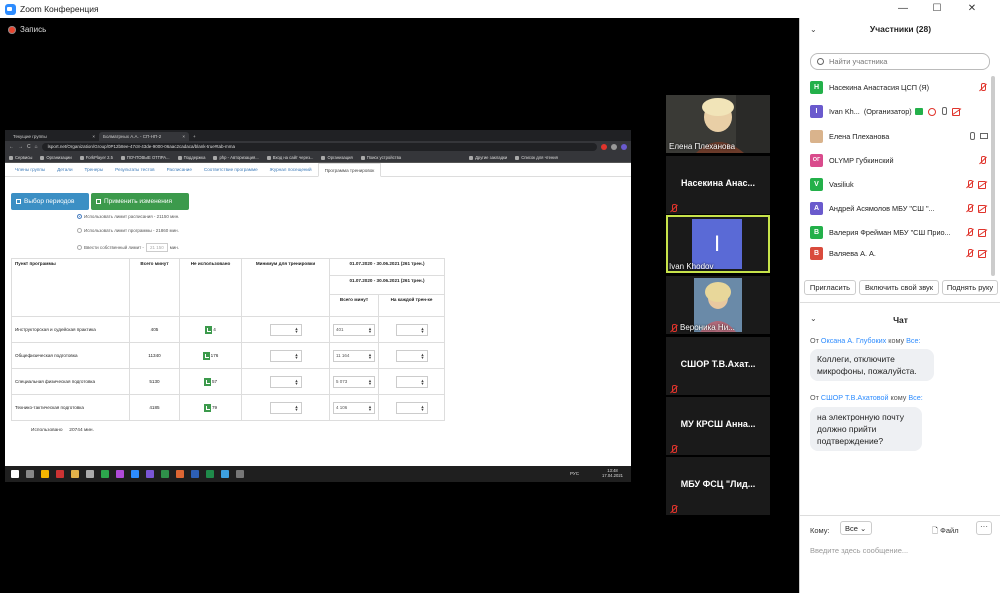 Image resolution: width=1000 pixels, height=593 pixels. I want to click on recipient-select: Все ⌄, so click(856, 528).